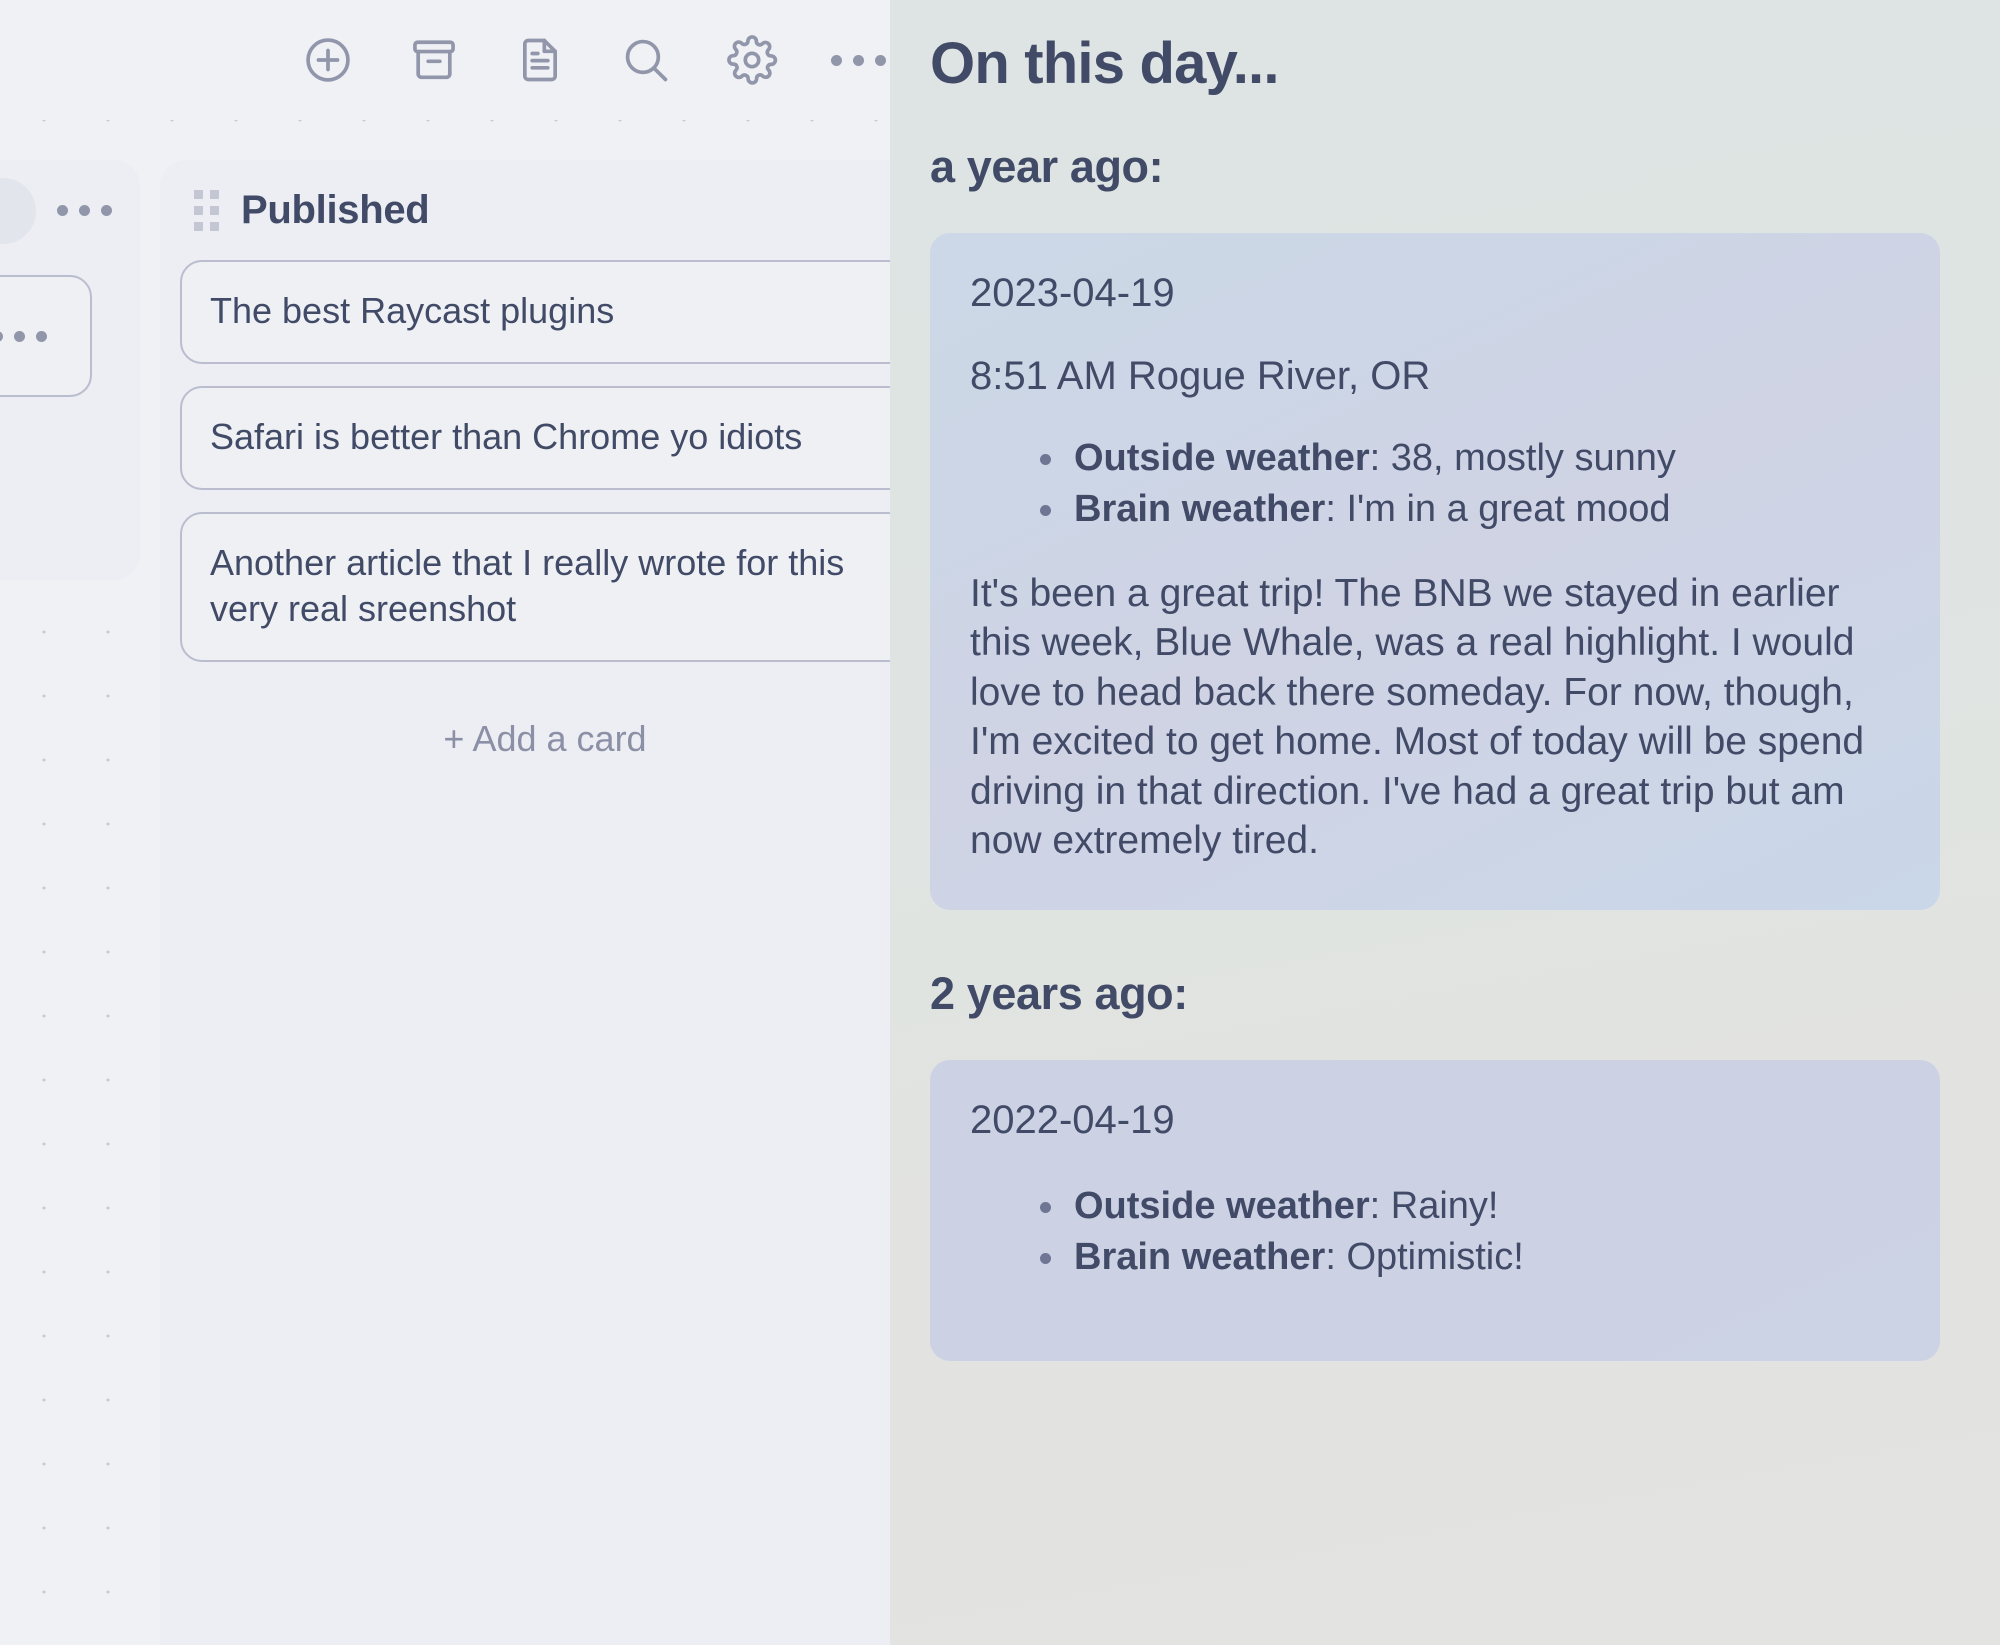  What do you see at coordinates (23, 336) in the screenshot?
I see `card-more-icon` at bounding box center [23, 336].